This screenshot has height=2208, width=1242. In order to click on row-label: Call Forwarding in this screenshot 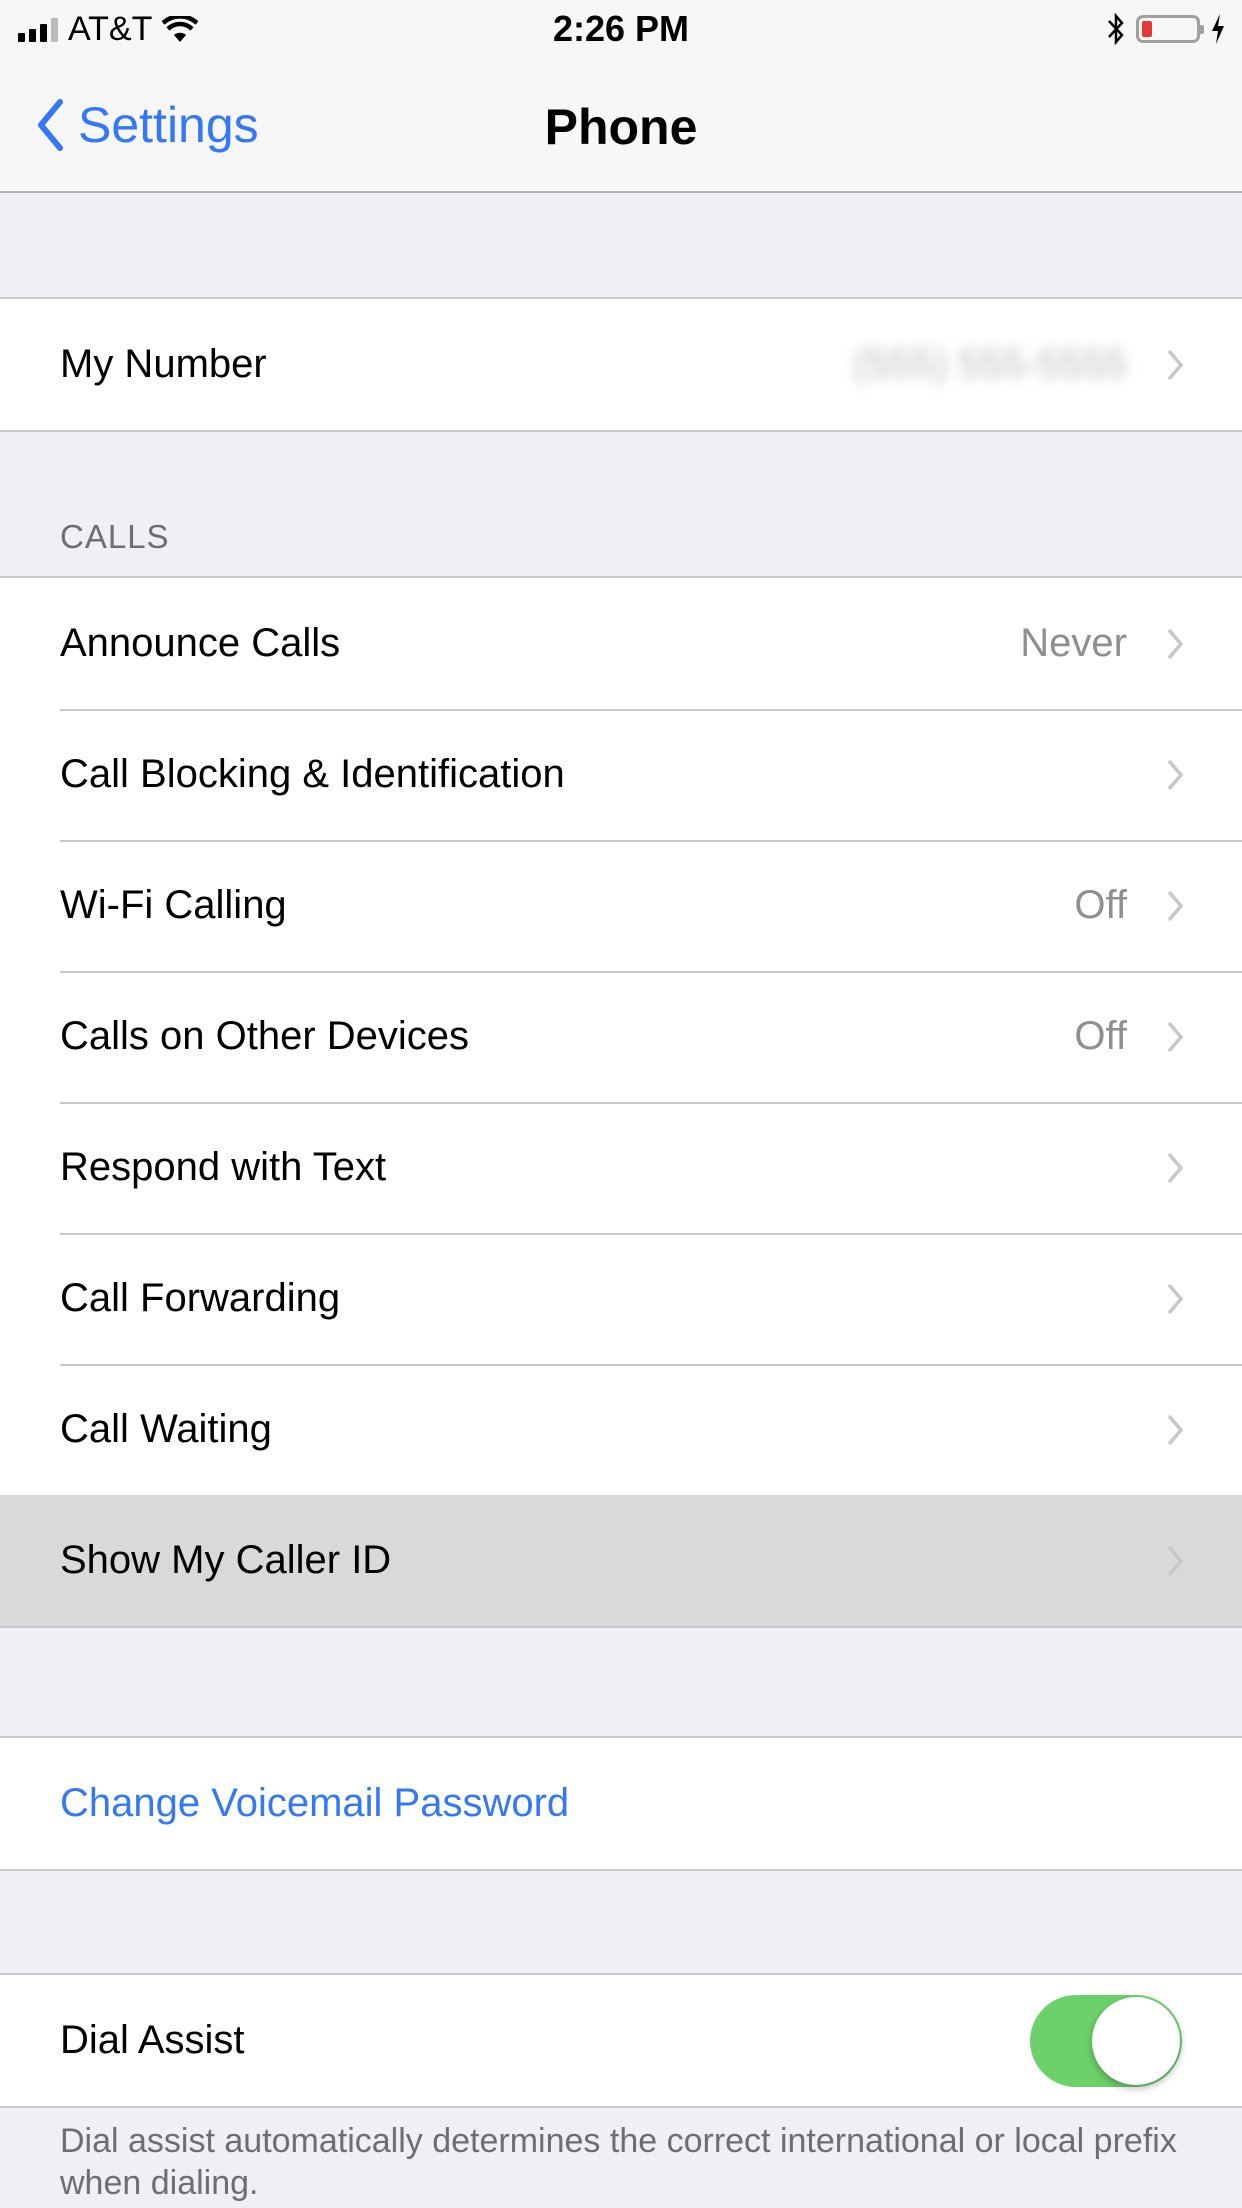, I will do `click(200, 1298)`.